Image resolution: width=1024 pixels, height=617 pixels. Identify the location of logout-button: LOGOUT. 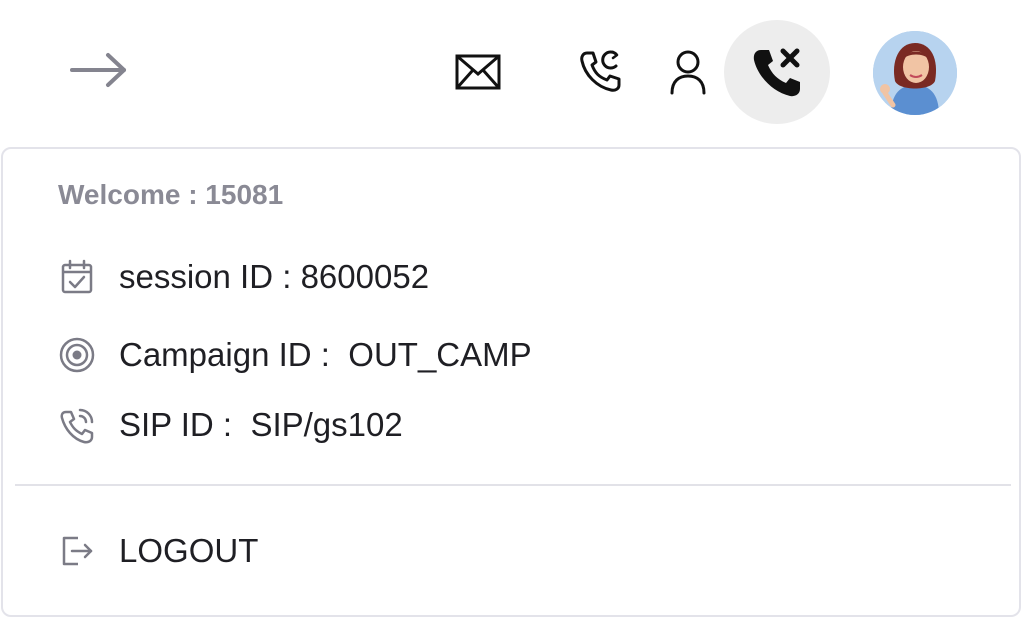
(157, 551).